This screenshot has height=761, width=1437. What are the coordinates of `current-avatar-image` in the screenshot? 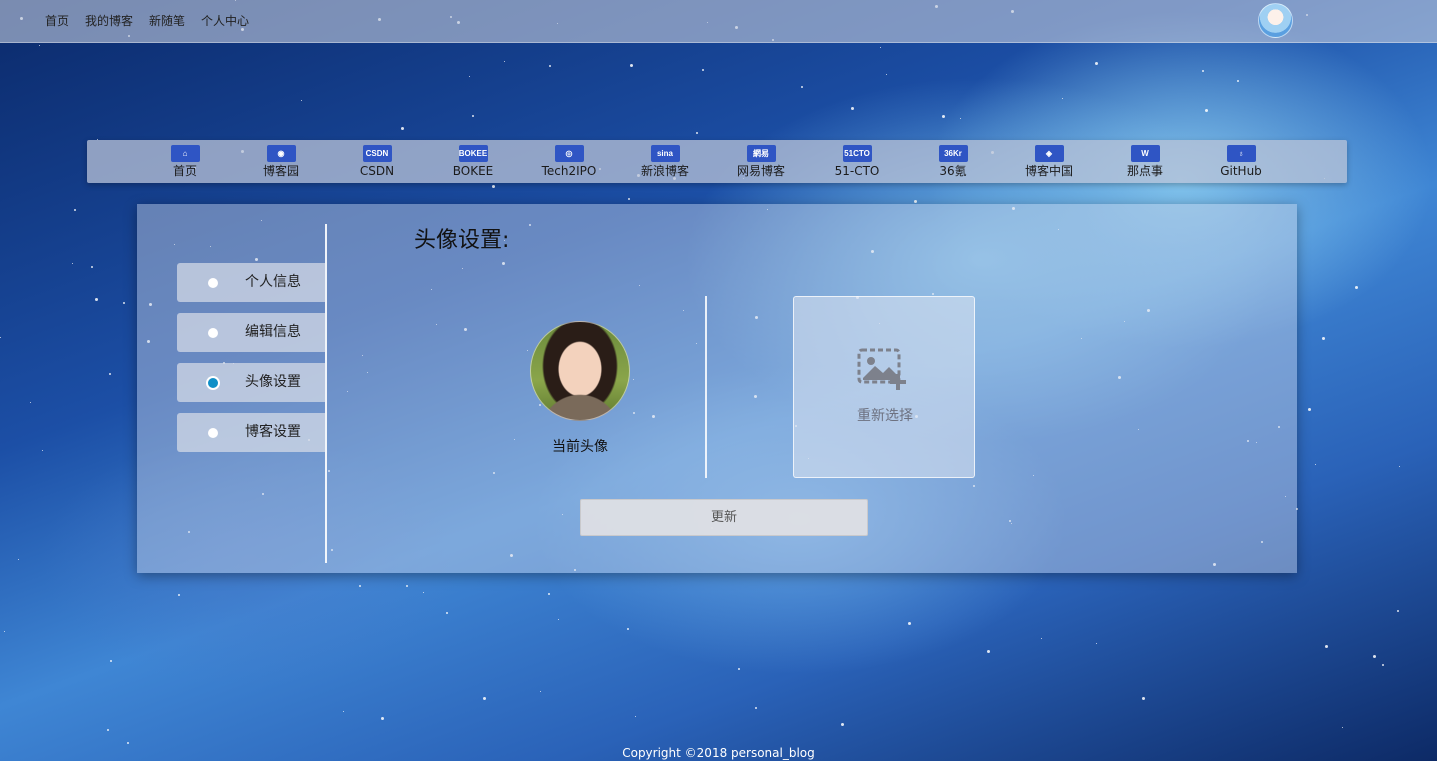 It's located at (580, 371).